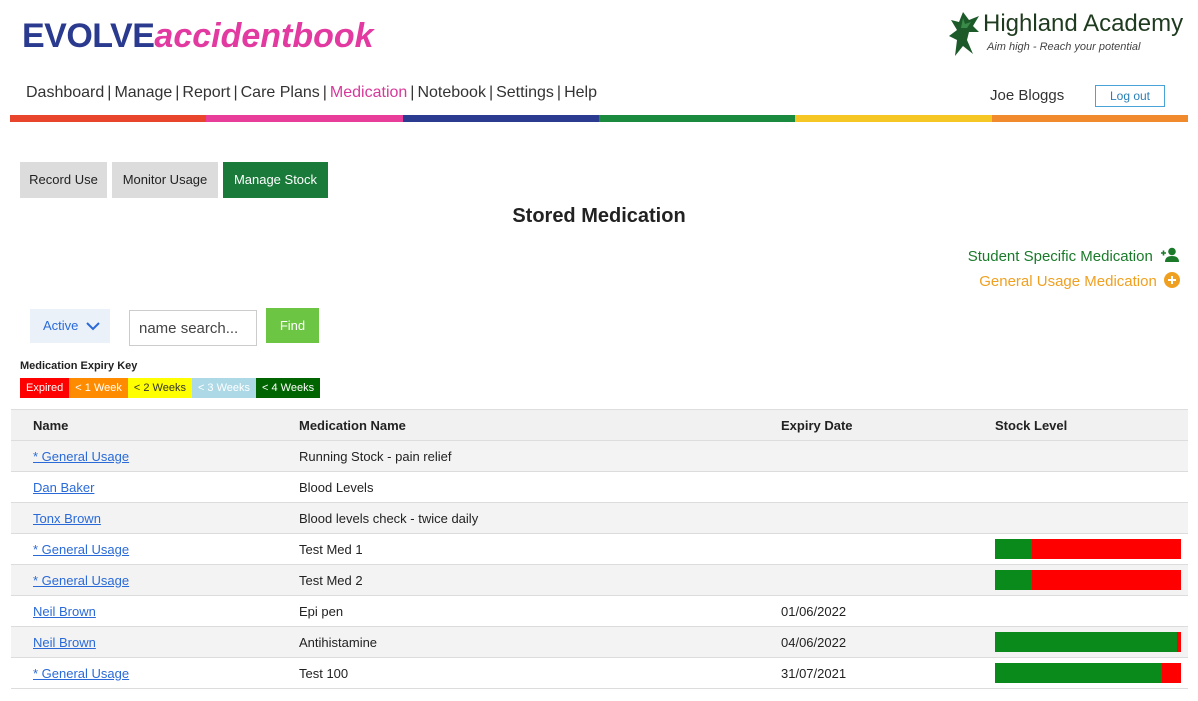  What do you see at coordinates (1027, 95) in the screenshot?
I see `user-name: Joe Bloggs` at bounding box center [1027, 95].